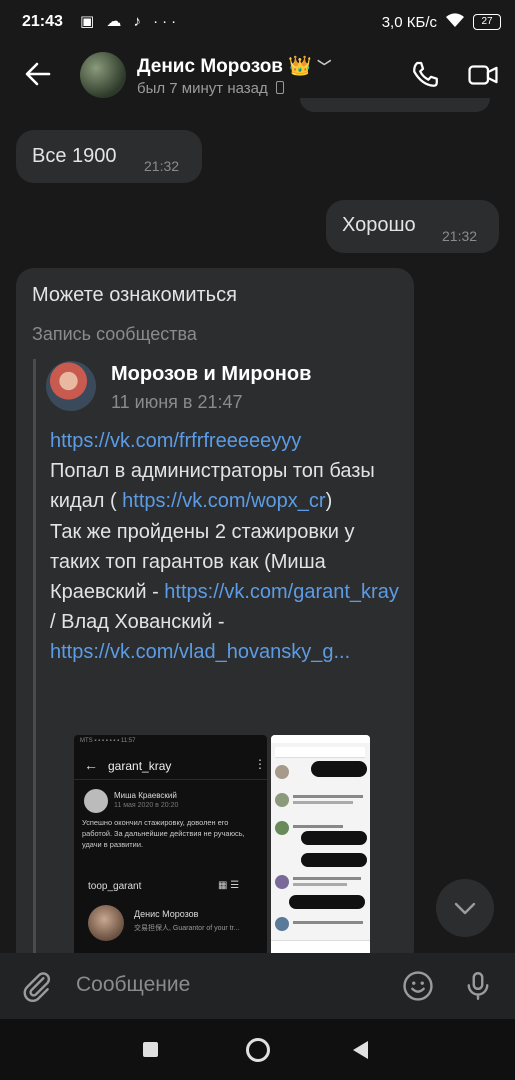  Describe the element at coordinates (281, 592) in the screenshot. I see `post-link: https://vk.com/garant_kray` at that location.